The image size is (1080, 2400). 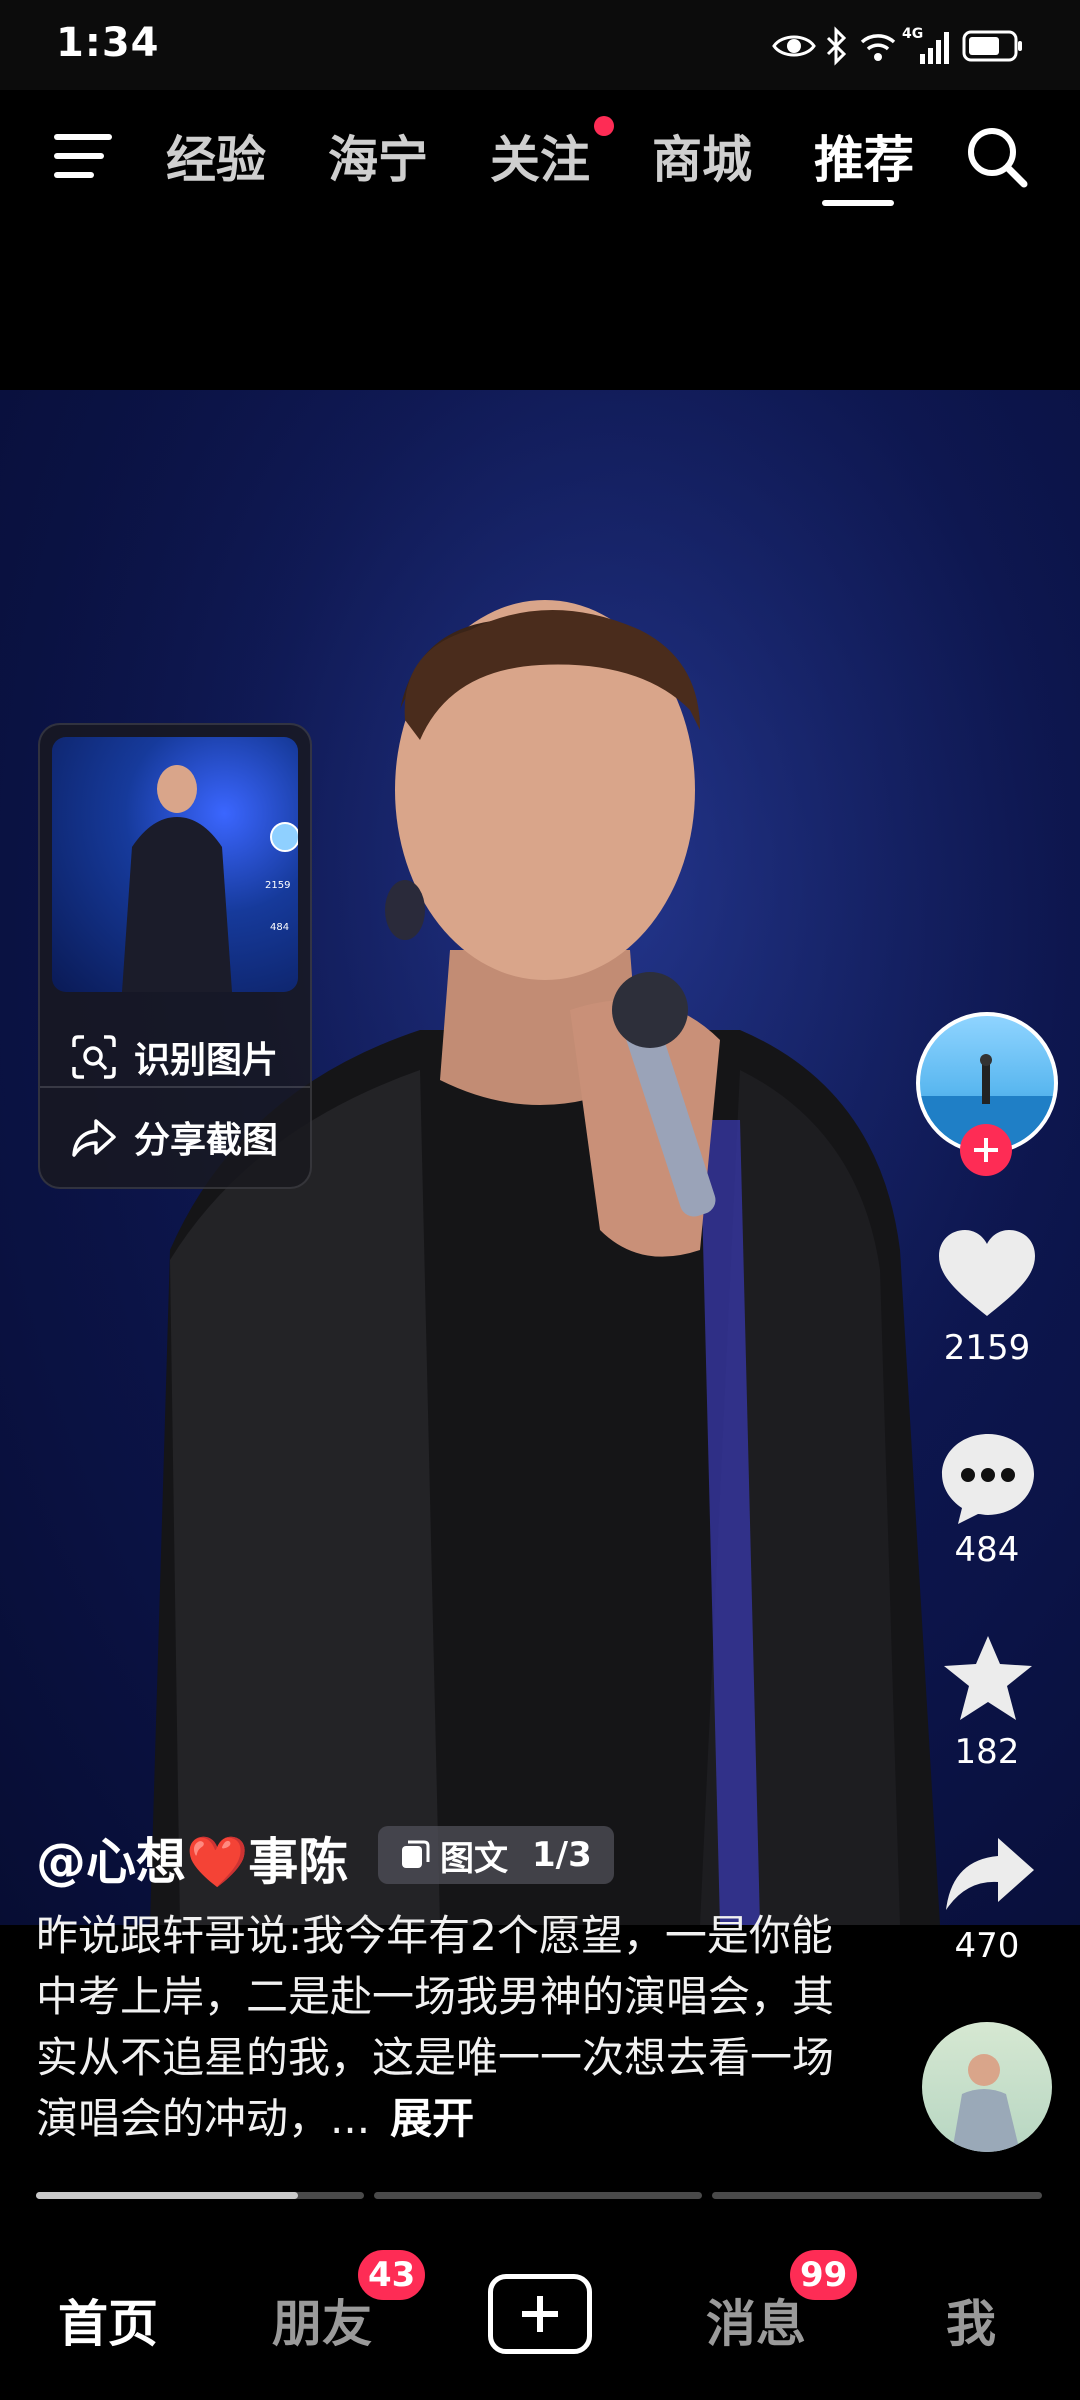 What do you see at coordinates (987, 1274) in the screenshot?
I see `like-icon` at bounding box center [987, 1274].